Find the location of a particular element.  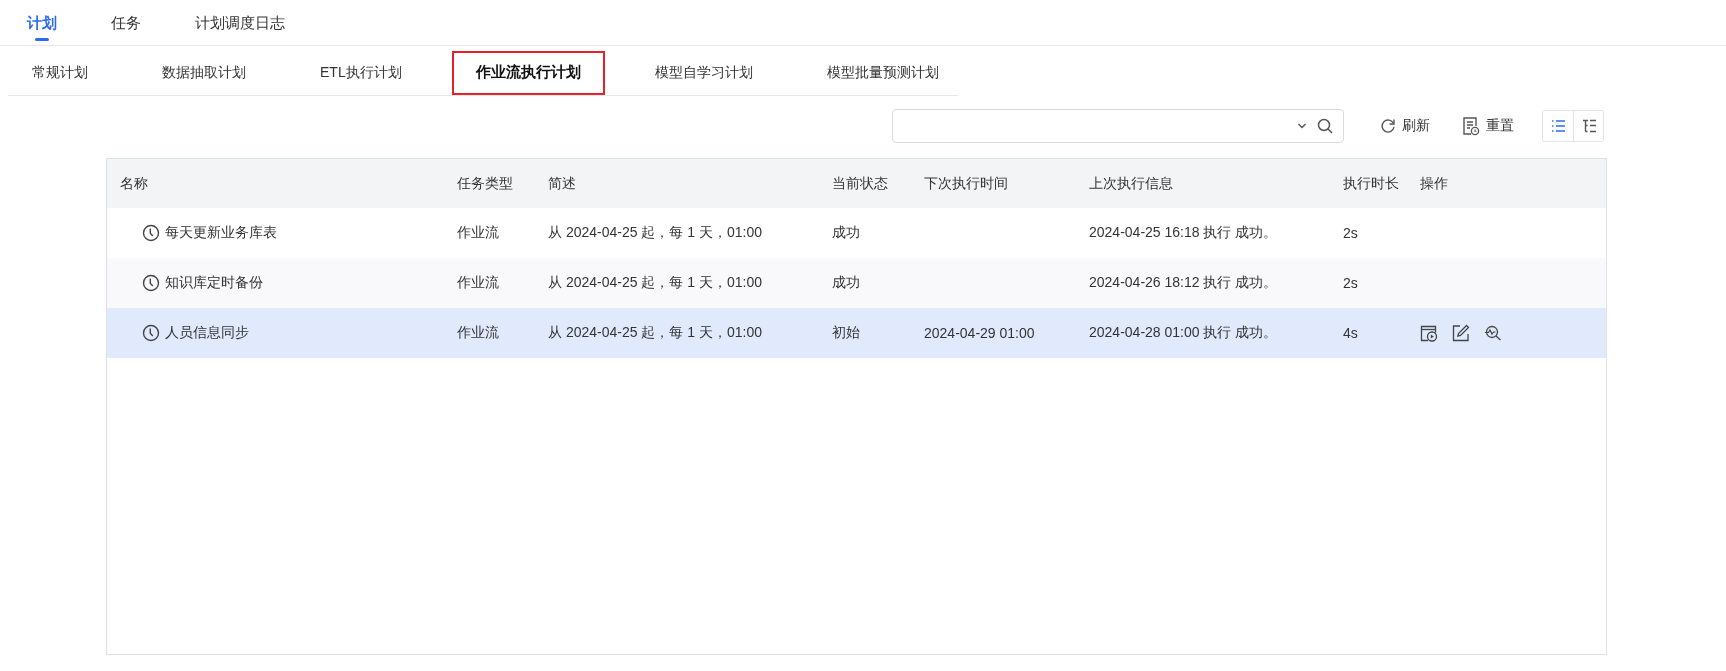

table-row: 每天更新业务库表 作业流 从 2024-04-25 起，每 1 天，01:00 成功 2024-04-25 16:18 执行 成功。 2s is located at coordinates (856, 233).